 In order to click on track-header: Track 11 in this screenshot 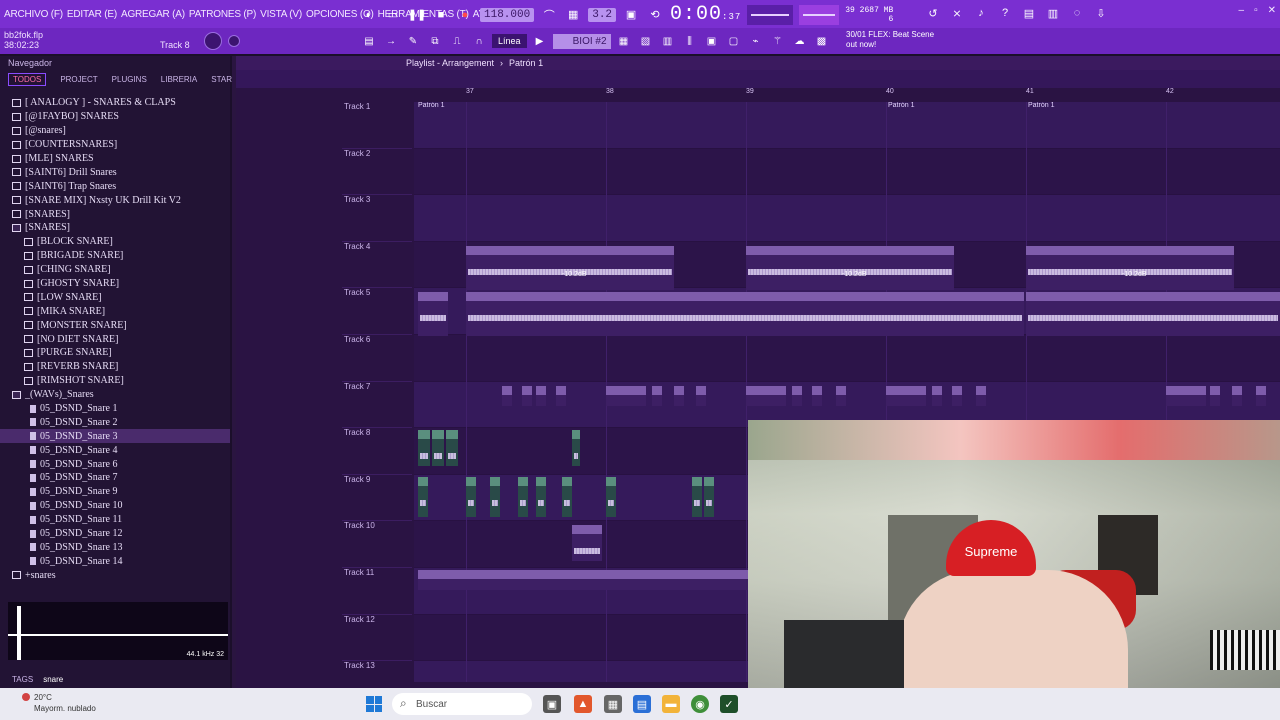, I will do `click(377, 591)`.